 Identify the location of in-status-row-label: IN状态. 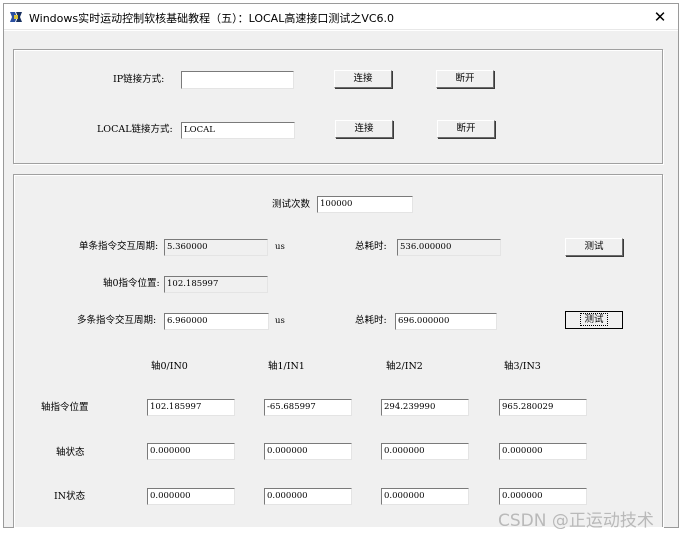
(70, 496).